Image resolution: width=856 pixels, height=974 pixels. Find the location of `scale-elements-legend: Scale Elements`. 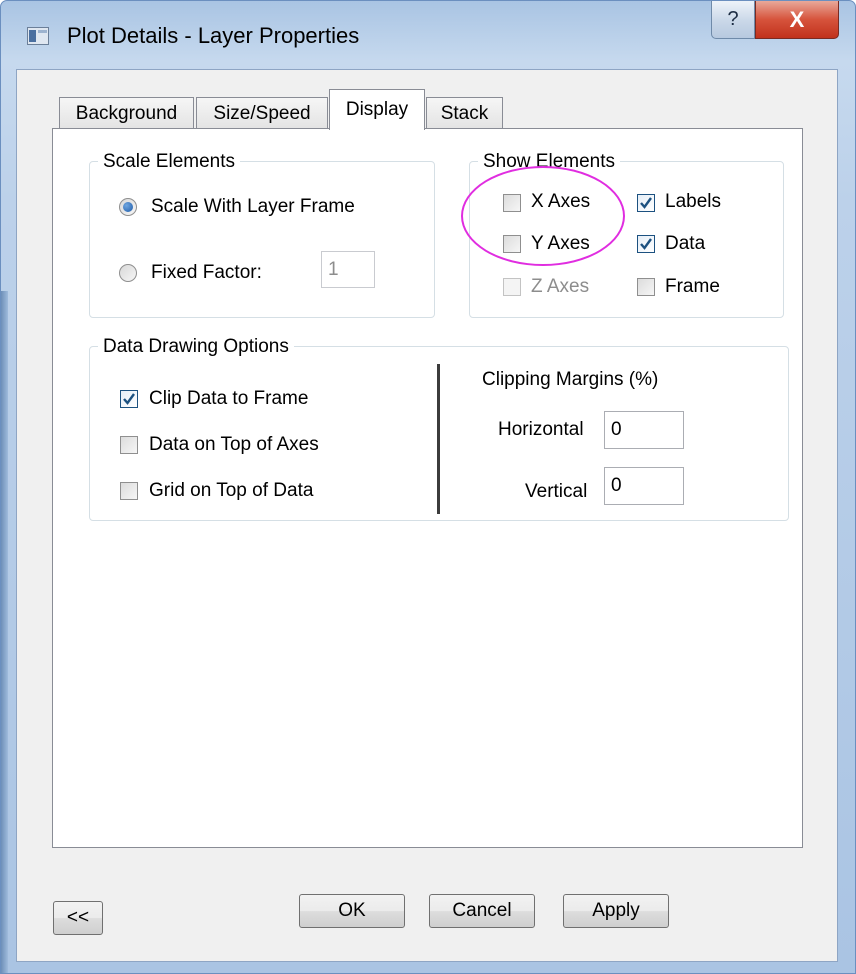

scale-elements-legend: Scale Elements is located at coordinates (169, 162).